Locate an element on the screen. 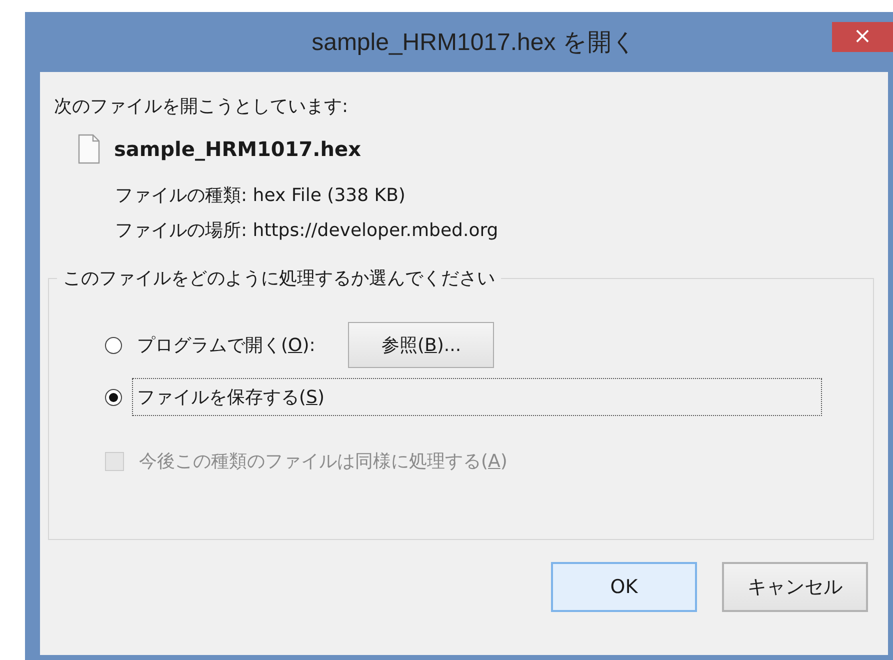  option-label: プログラムで開く(O): is located at coordinates (226, 345).